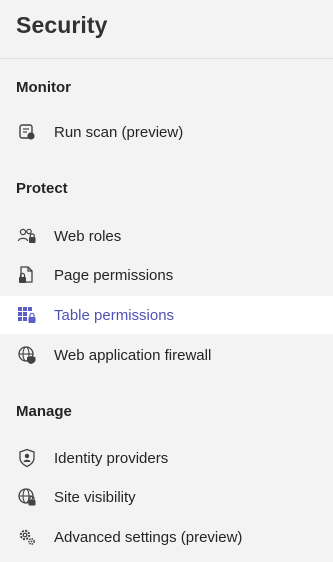 This screenshot has height=562, width=333. I want to click on nav-item-page-permissions: Page permissions, so click(166, 275).